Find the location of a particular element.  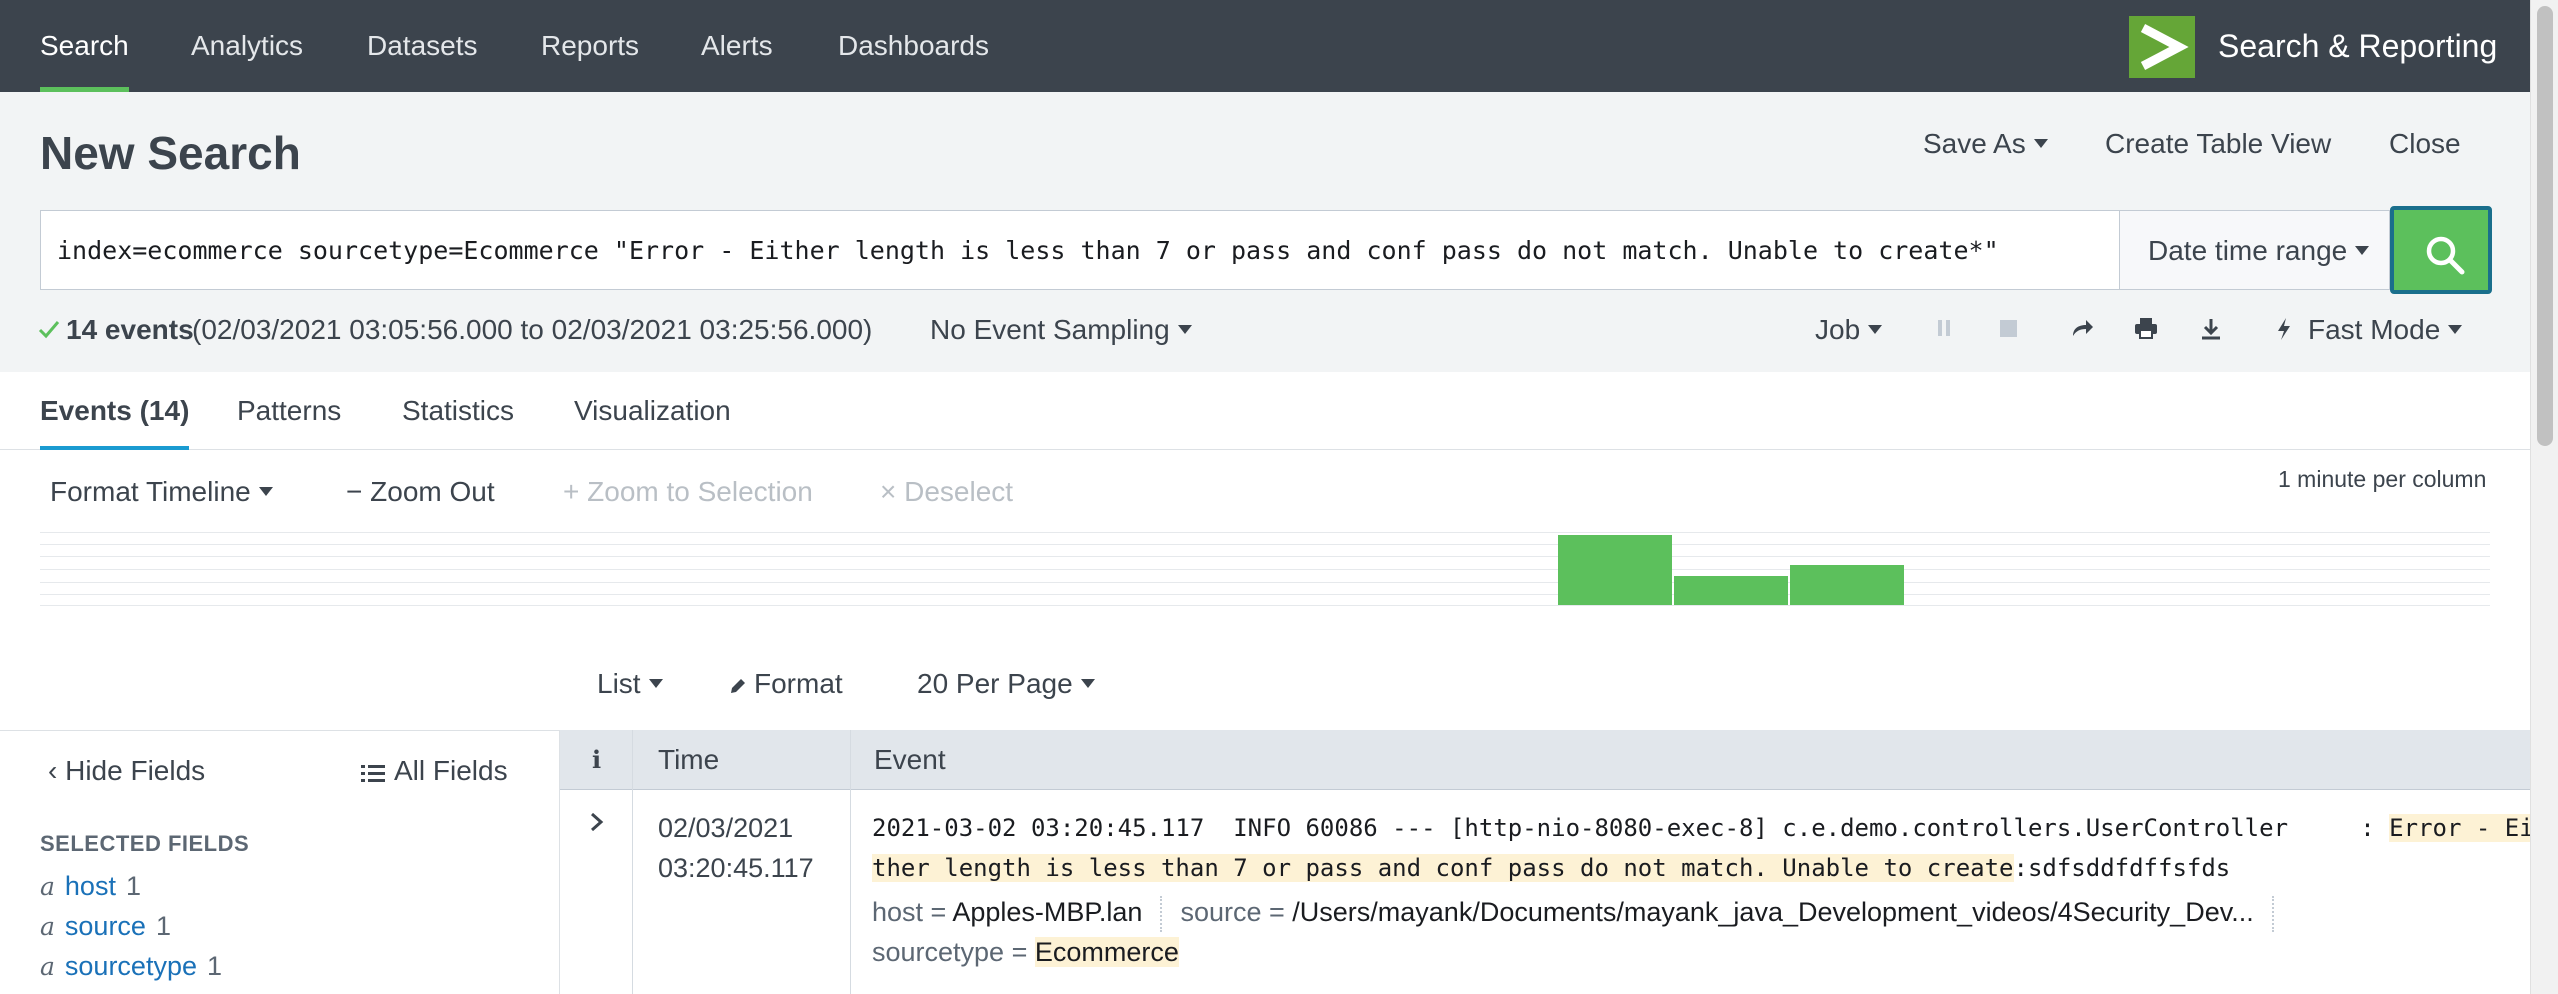

timeline-chart is located at coordinates (1265, 570).